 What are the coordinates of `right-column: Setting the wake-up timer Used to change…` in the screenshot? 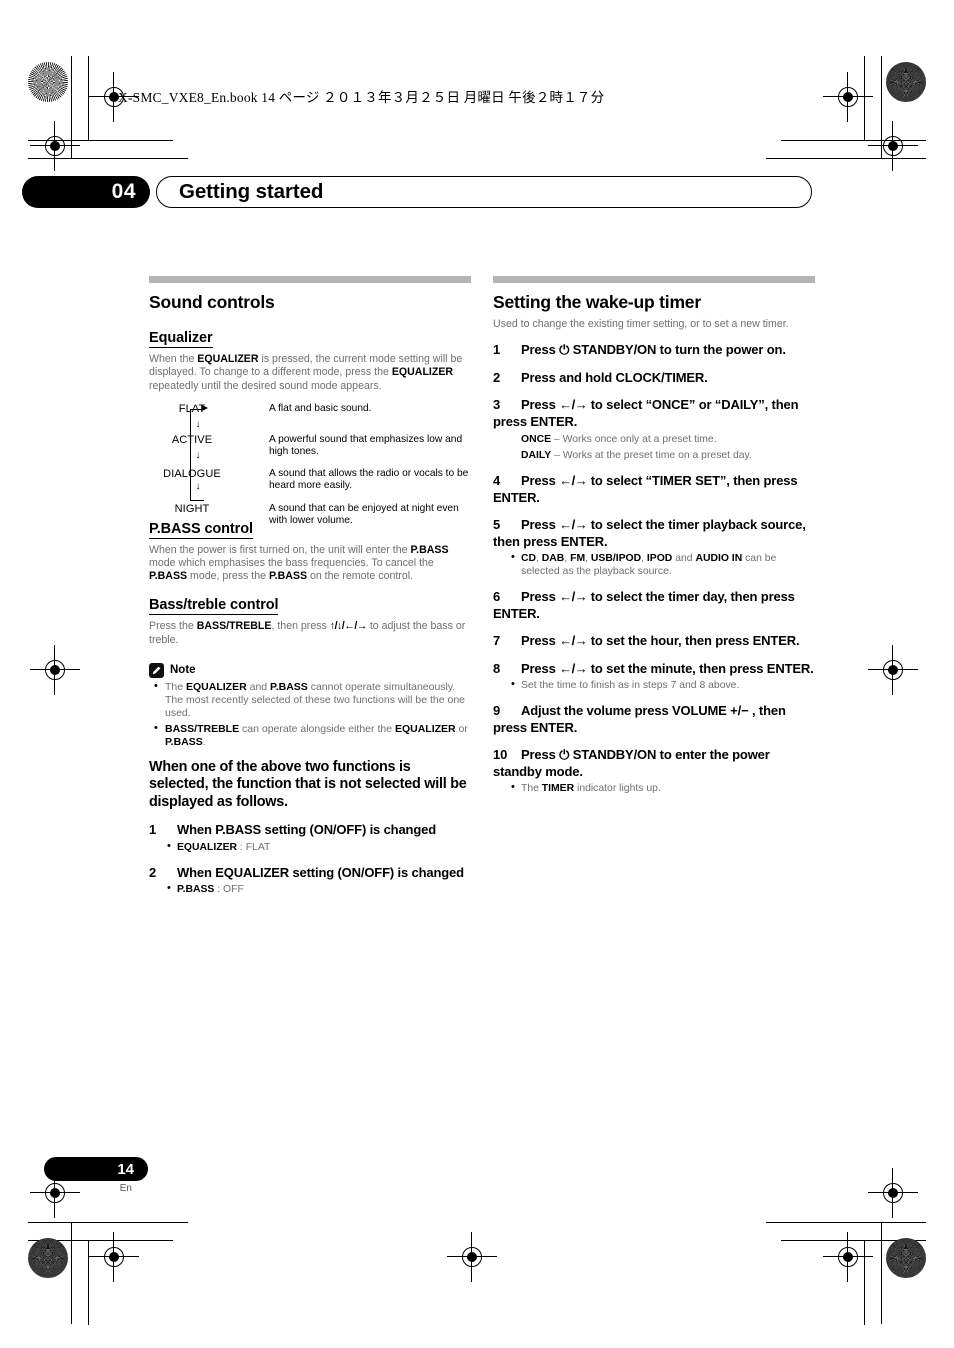 It's located at (654, 535).